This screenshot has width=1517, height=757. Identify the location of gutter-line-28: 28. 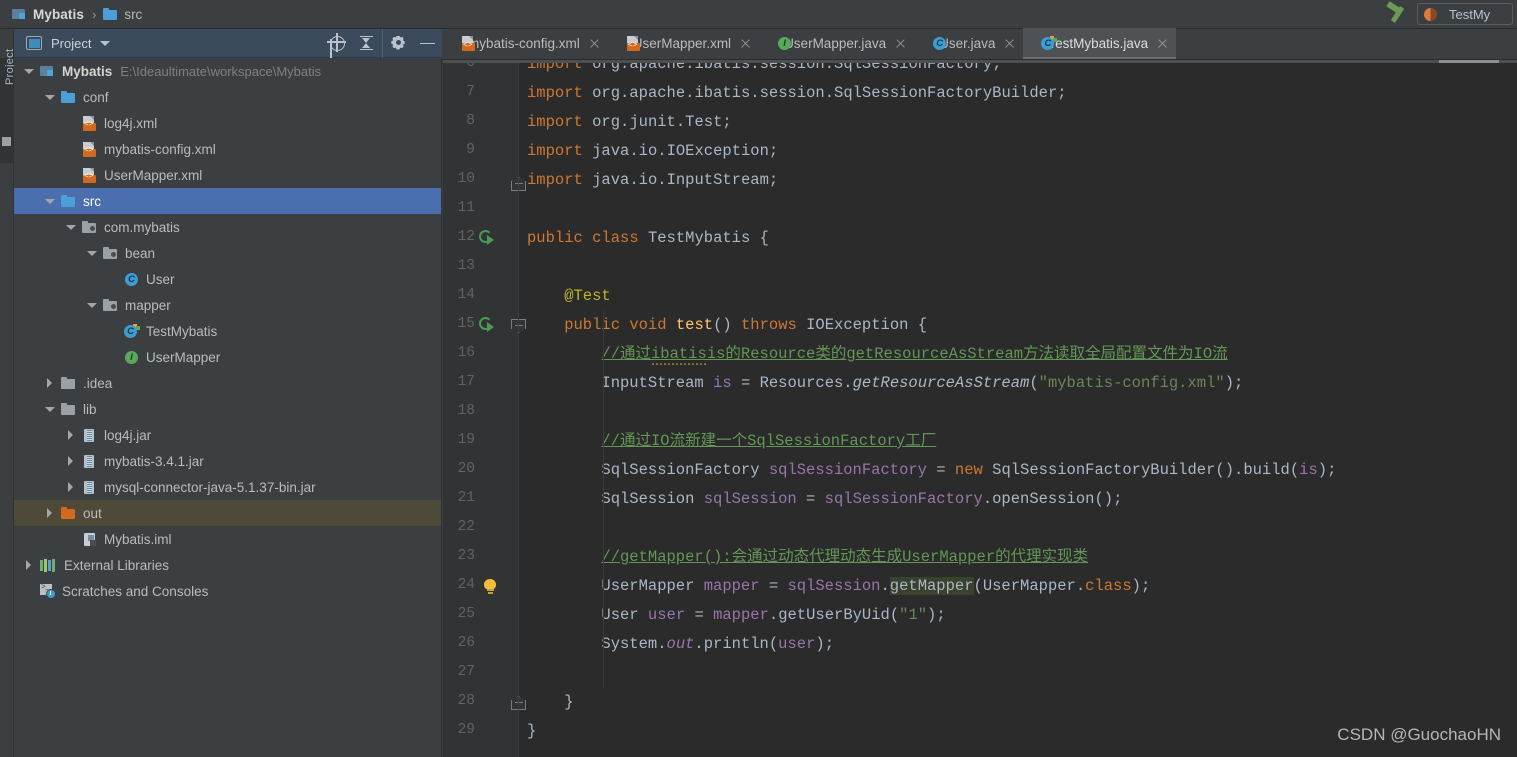
(481, 702).